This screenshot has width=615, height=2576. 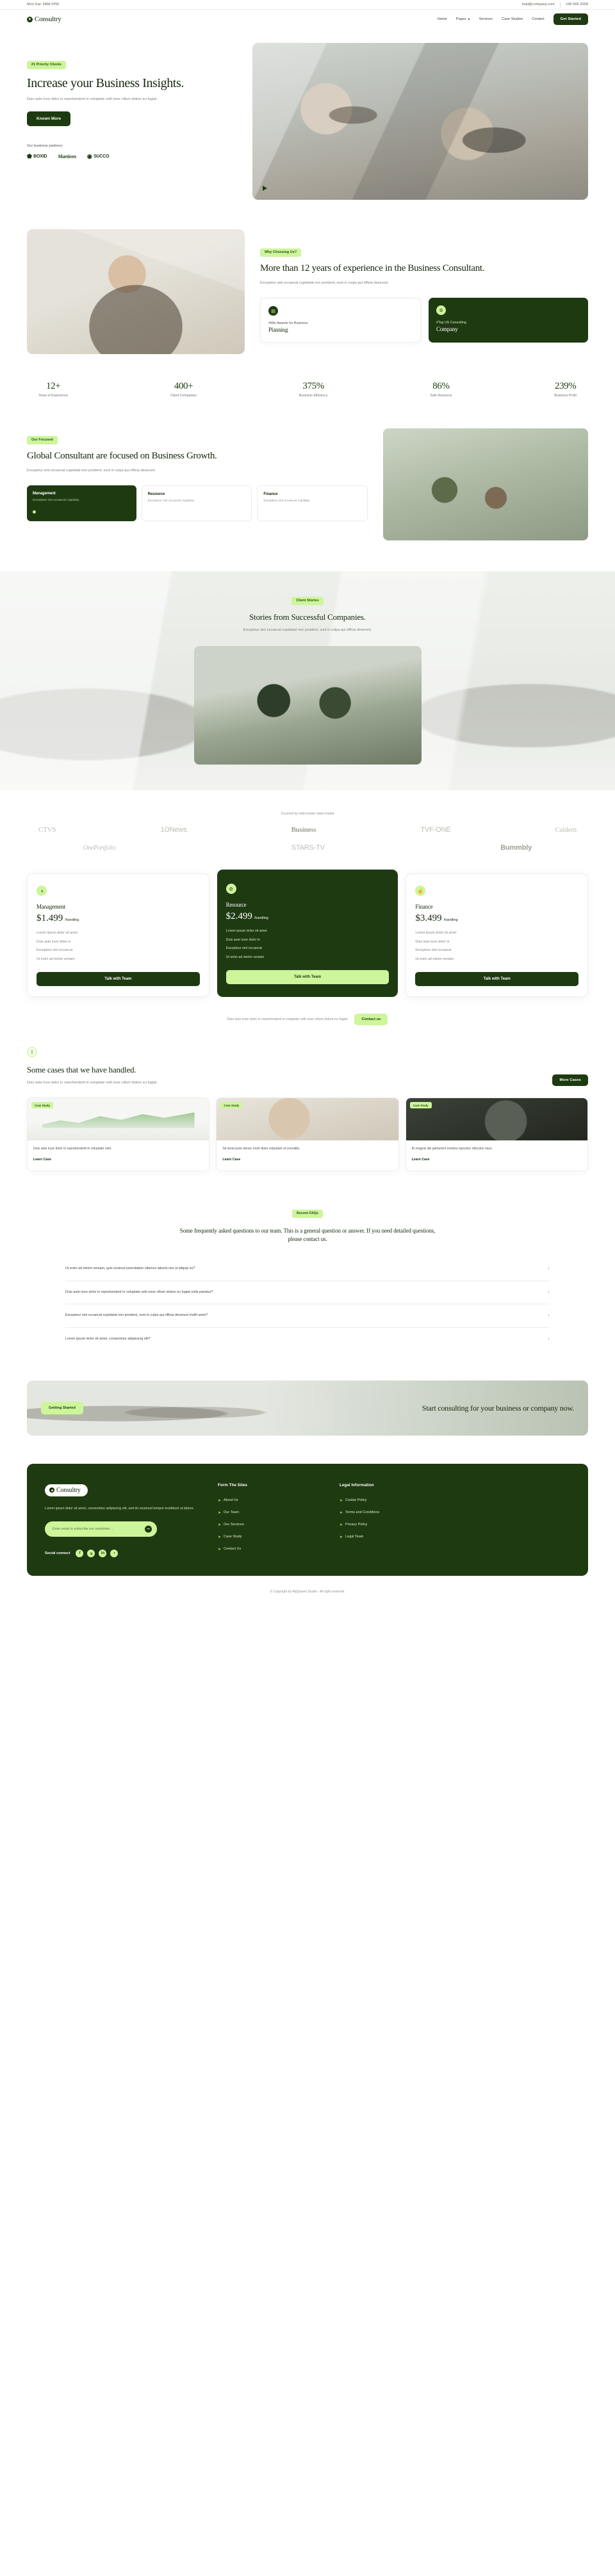 What do you see at coordinates (307, 705) in the screenshot?
I see `stories-image` at bounding box center [307, 705].